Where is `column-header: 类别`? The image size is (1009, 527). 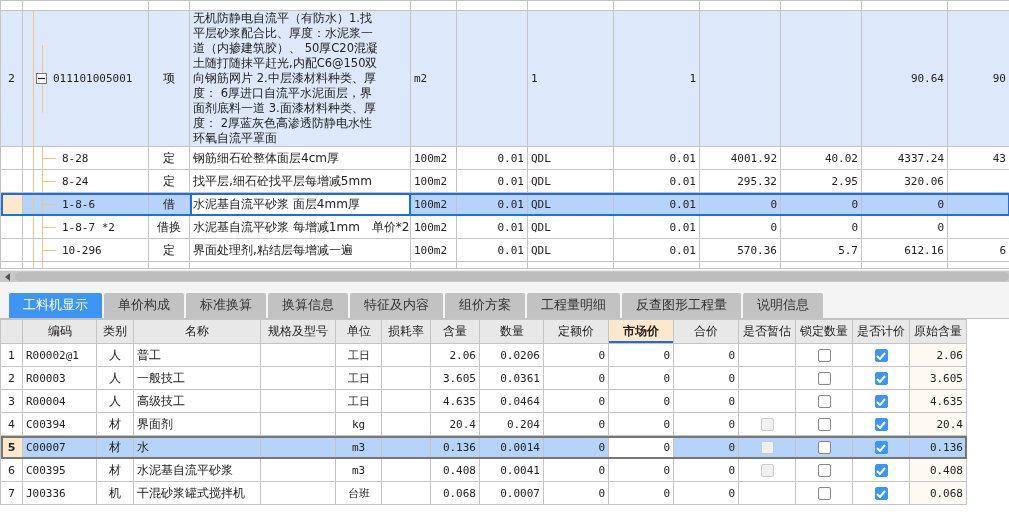
column-header: 类别 is located at coordinates (115, 331).